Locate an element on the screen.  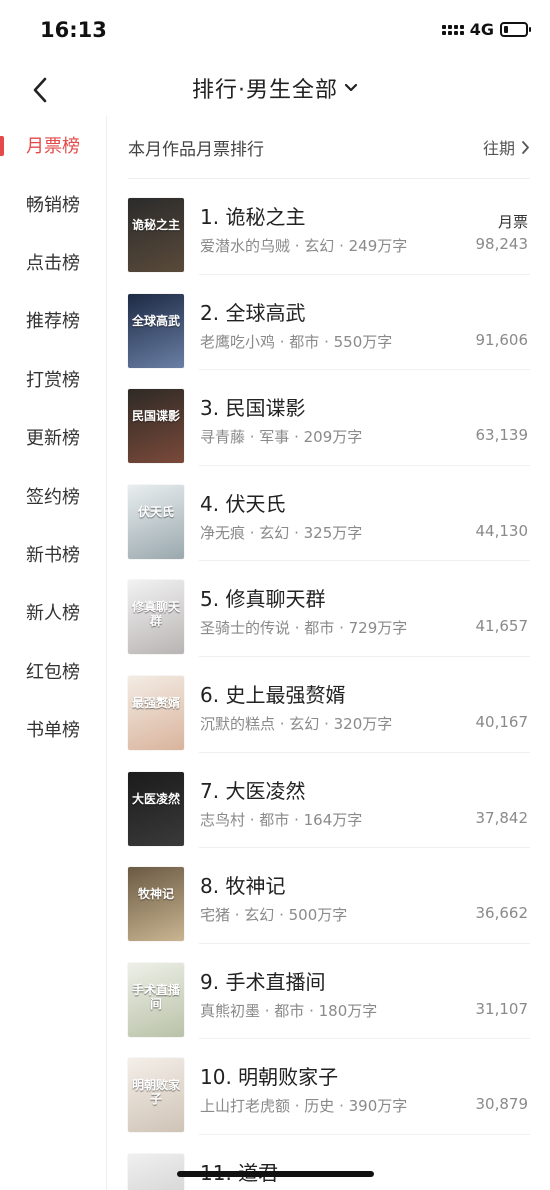
book-cover-text: 伏天氏 is located at coordinates (155, 511).